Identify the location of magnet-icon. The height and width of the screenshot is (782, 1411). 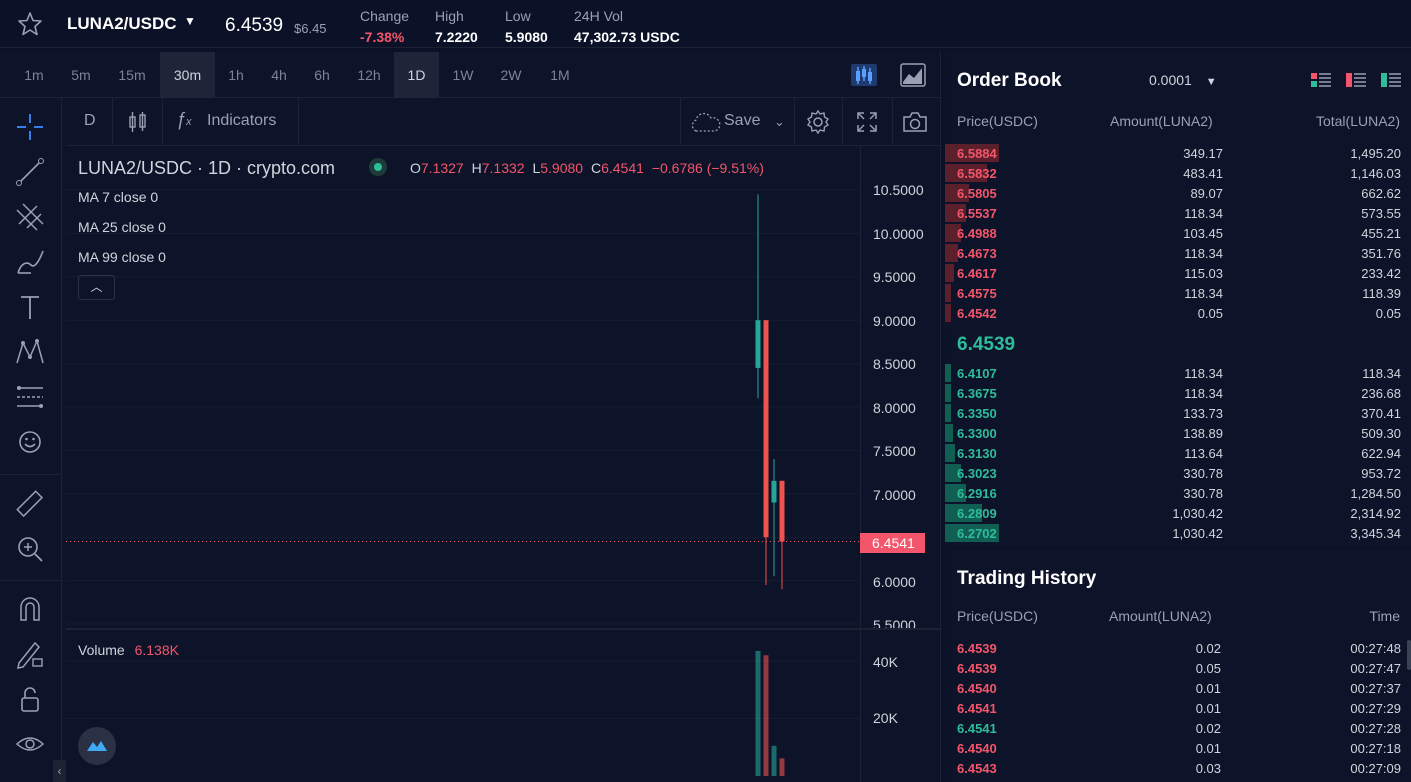
(30, 609).